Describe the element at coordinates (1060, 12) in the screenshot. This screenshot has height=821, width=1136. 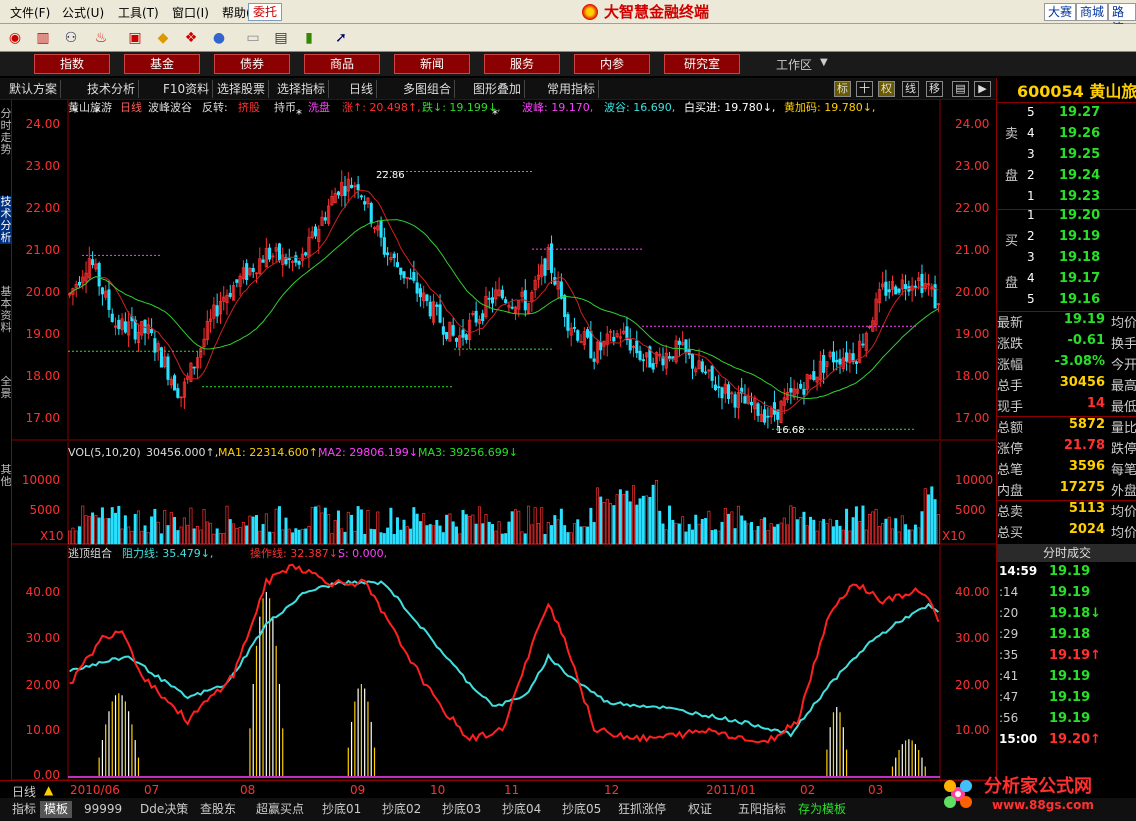
I see `link-contest: 大赛` at that location.